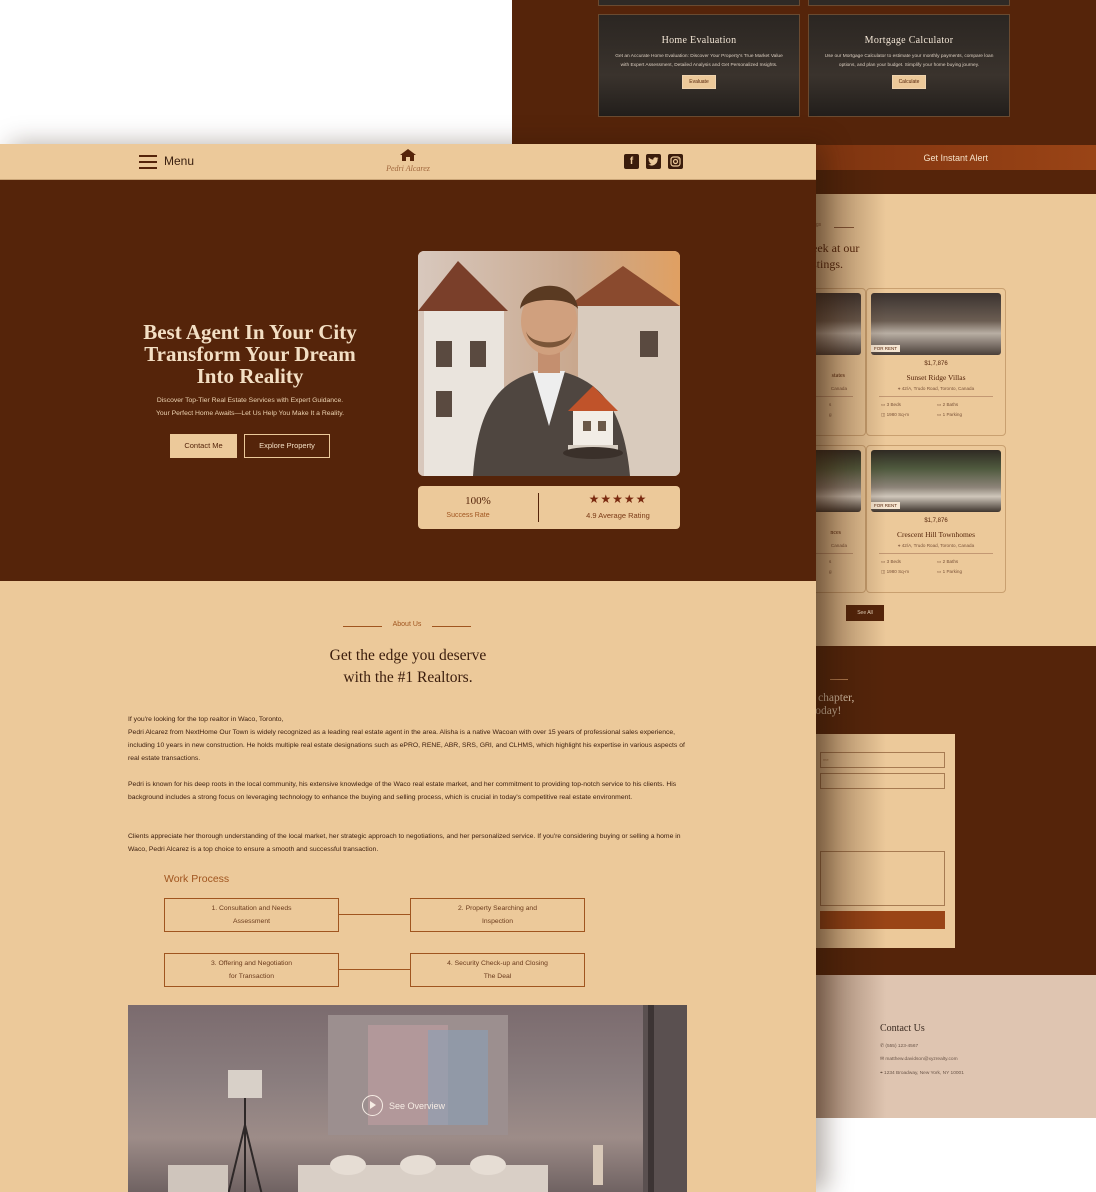 The height and width of the screenshot is (1192, 1096). I want to click on contact-info-title: Contact Us, so click(902, 1028).